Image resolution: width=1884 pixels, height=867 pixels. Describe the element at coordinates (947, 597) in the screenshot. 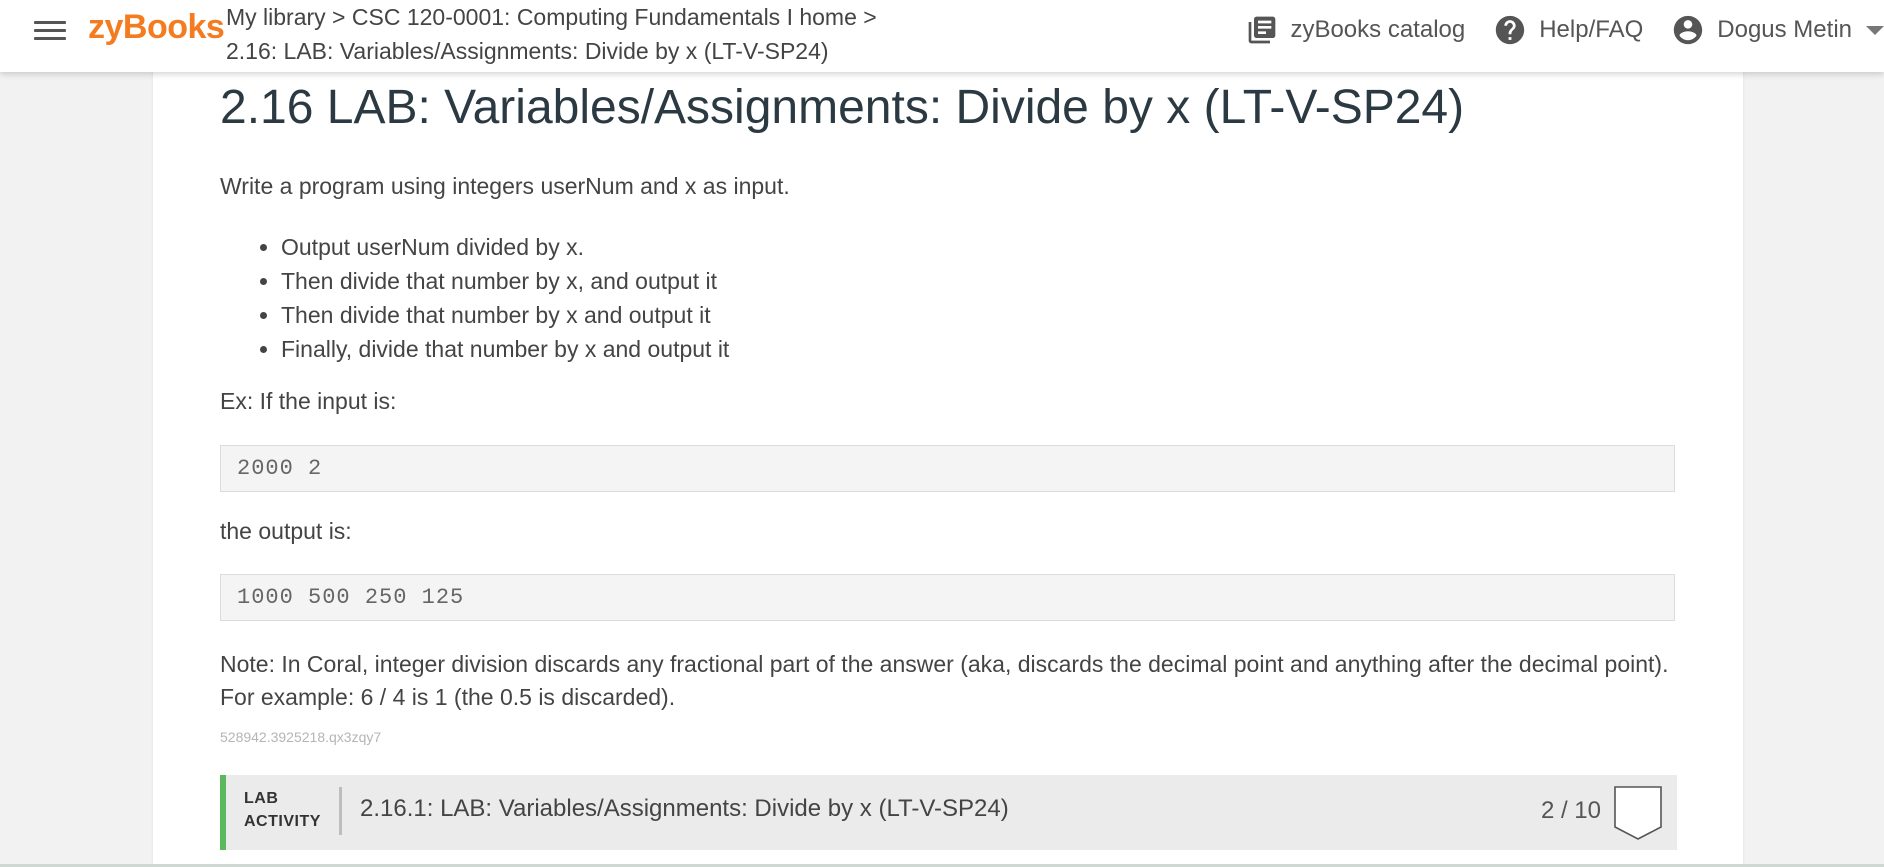

I see `example-output-code: 1000 500 250 125` at that location.